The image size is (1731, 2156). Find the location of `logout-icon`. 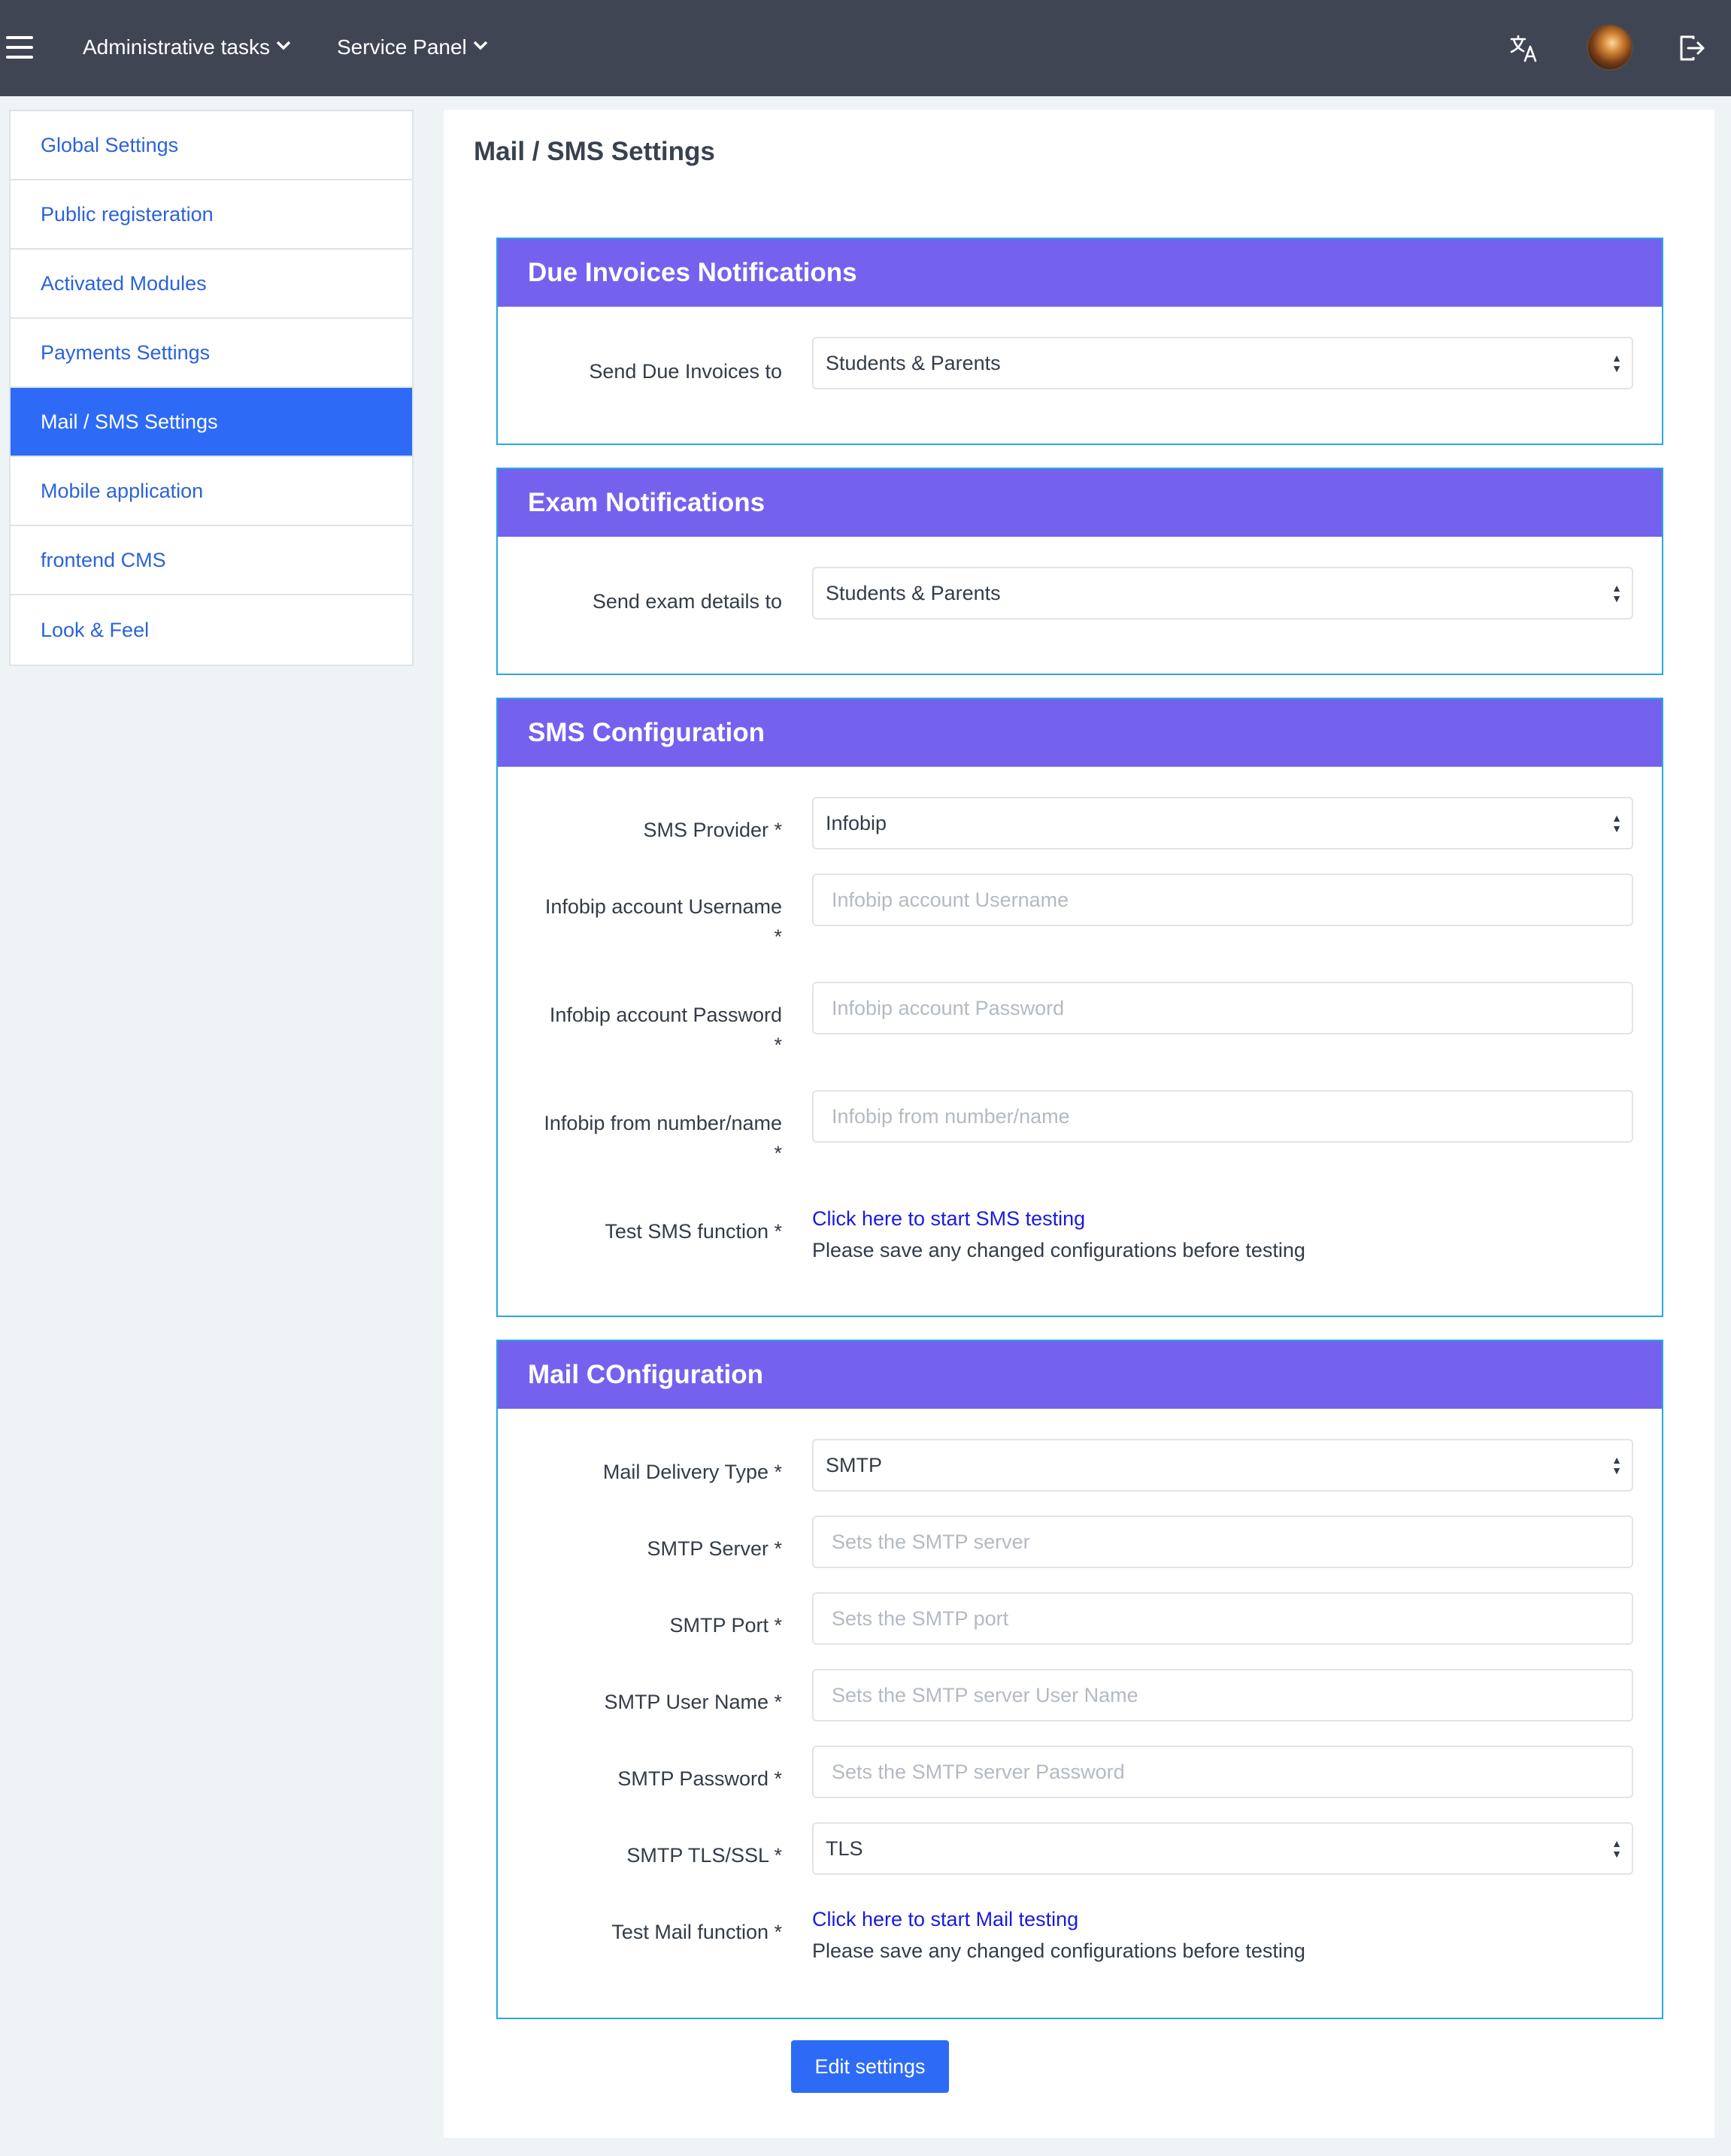

logout-icon is located at coordinates (1692, 48).